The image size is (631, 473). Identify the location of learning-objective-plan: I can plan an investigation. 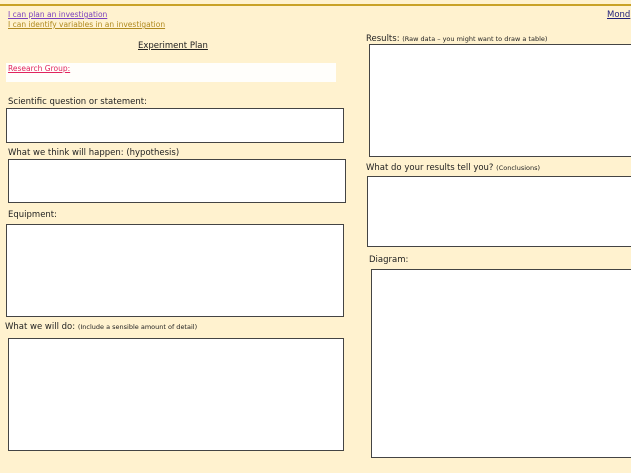
(57, 14).